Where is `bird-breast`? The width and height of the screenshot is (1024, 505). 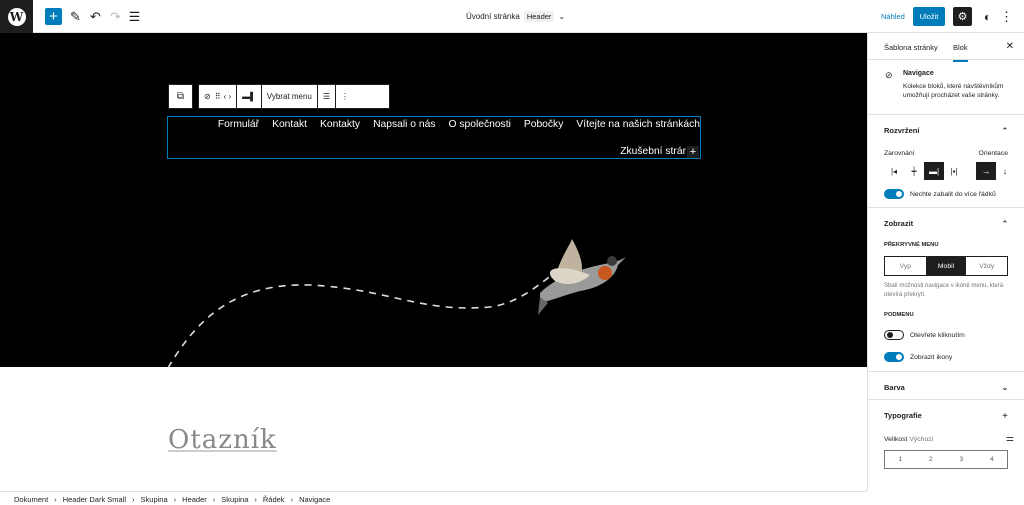
bird-breast is located at coordinates (605, 273).